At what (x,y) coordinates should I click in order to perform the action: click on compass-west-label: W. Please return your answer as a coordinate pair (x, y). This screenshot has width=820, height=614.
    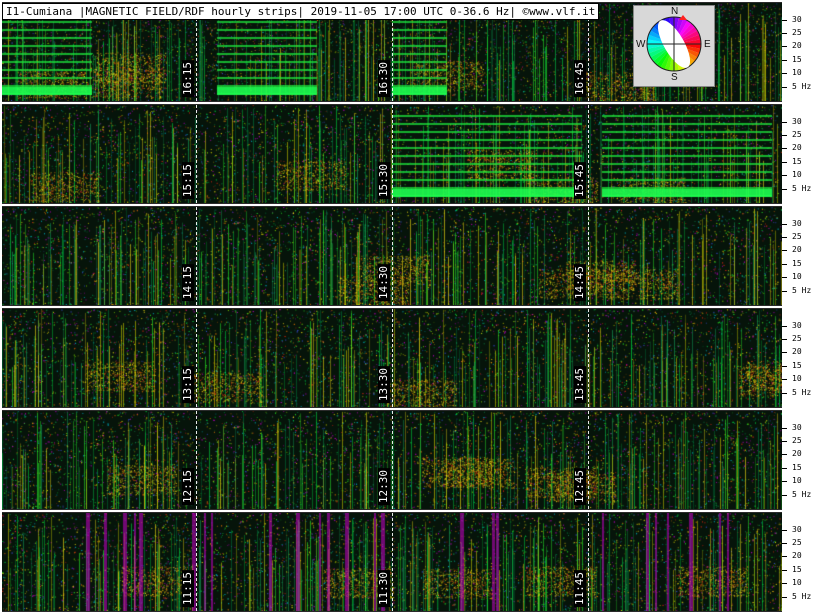
    Looking at the image, I should click on (641, 44).